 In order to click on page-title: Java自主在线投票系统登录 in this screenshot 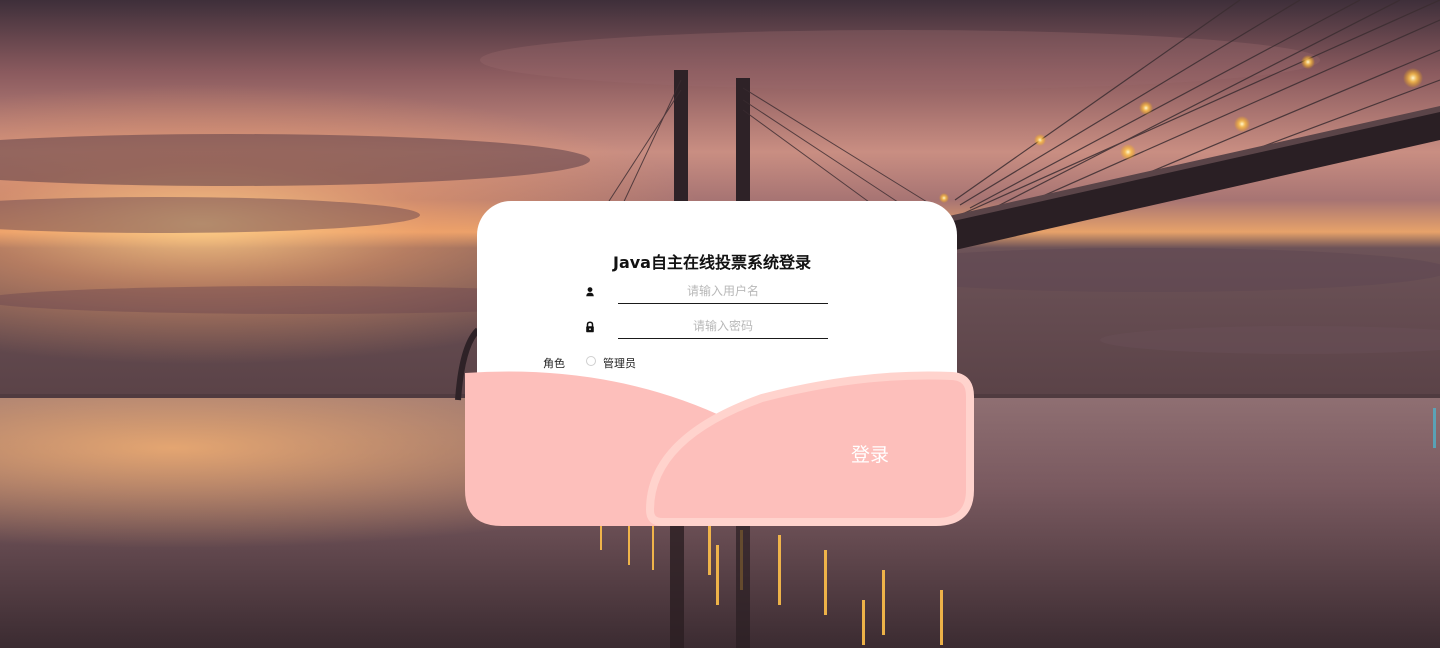, I will do `click(712, 262)`.